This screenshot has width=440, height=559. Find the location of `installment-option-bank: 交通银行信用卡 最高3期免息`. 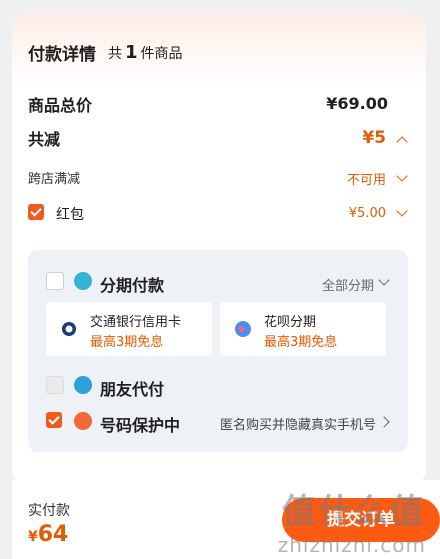

installment-option-bank: 交通银行信用卡 最高3期免息 is located at coordinates (129, 329).